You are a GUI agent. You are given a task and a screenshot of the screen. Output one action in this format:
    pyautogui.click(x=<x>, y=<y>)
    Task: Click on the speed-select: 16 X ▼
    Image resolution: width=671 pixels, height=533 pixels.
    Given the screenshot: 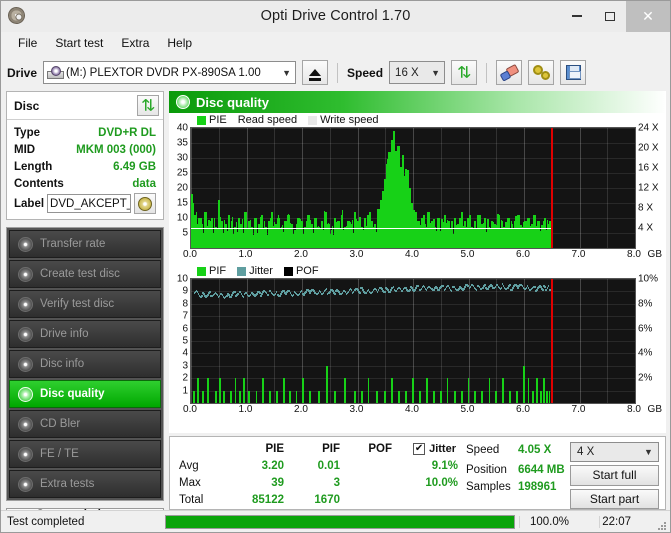 What is the action you would take?
    pyautogui.click(x=417, y=72)
    